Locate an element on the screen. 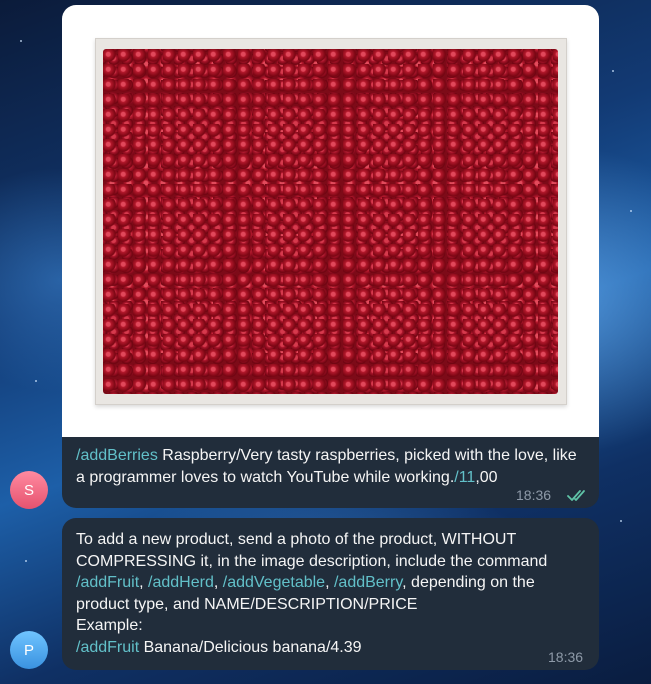  avatar-letter: S is located at coordinates (28, 490).